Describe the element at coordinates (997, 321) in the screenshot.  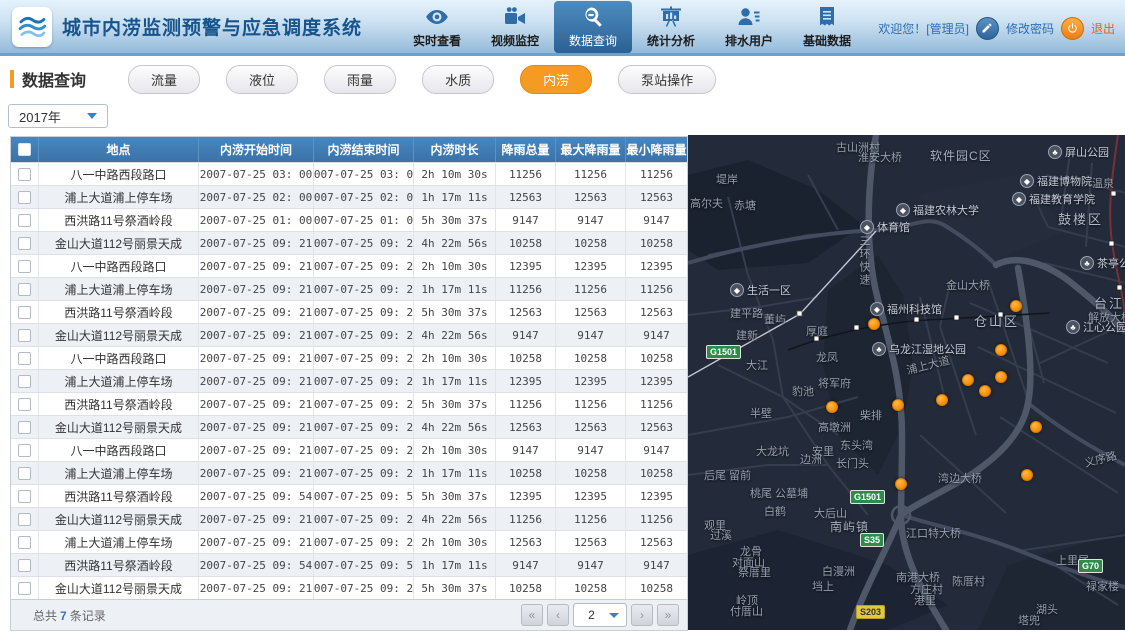
I see `map-label: 仓山区` at that location.